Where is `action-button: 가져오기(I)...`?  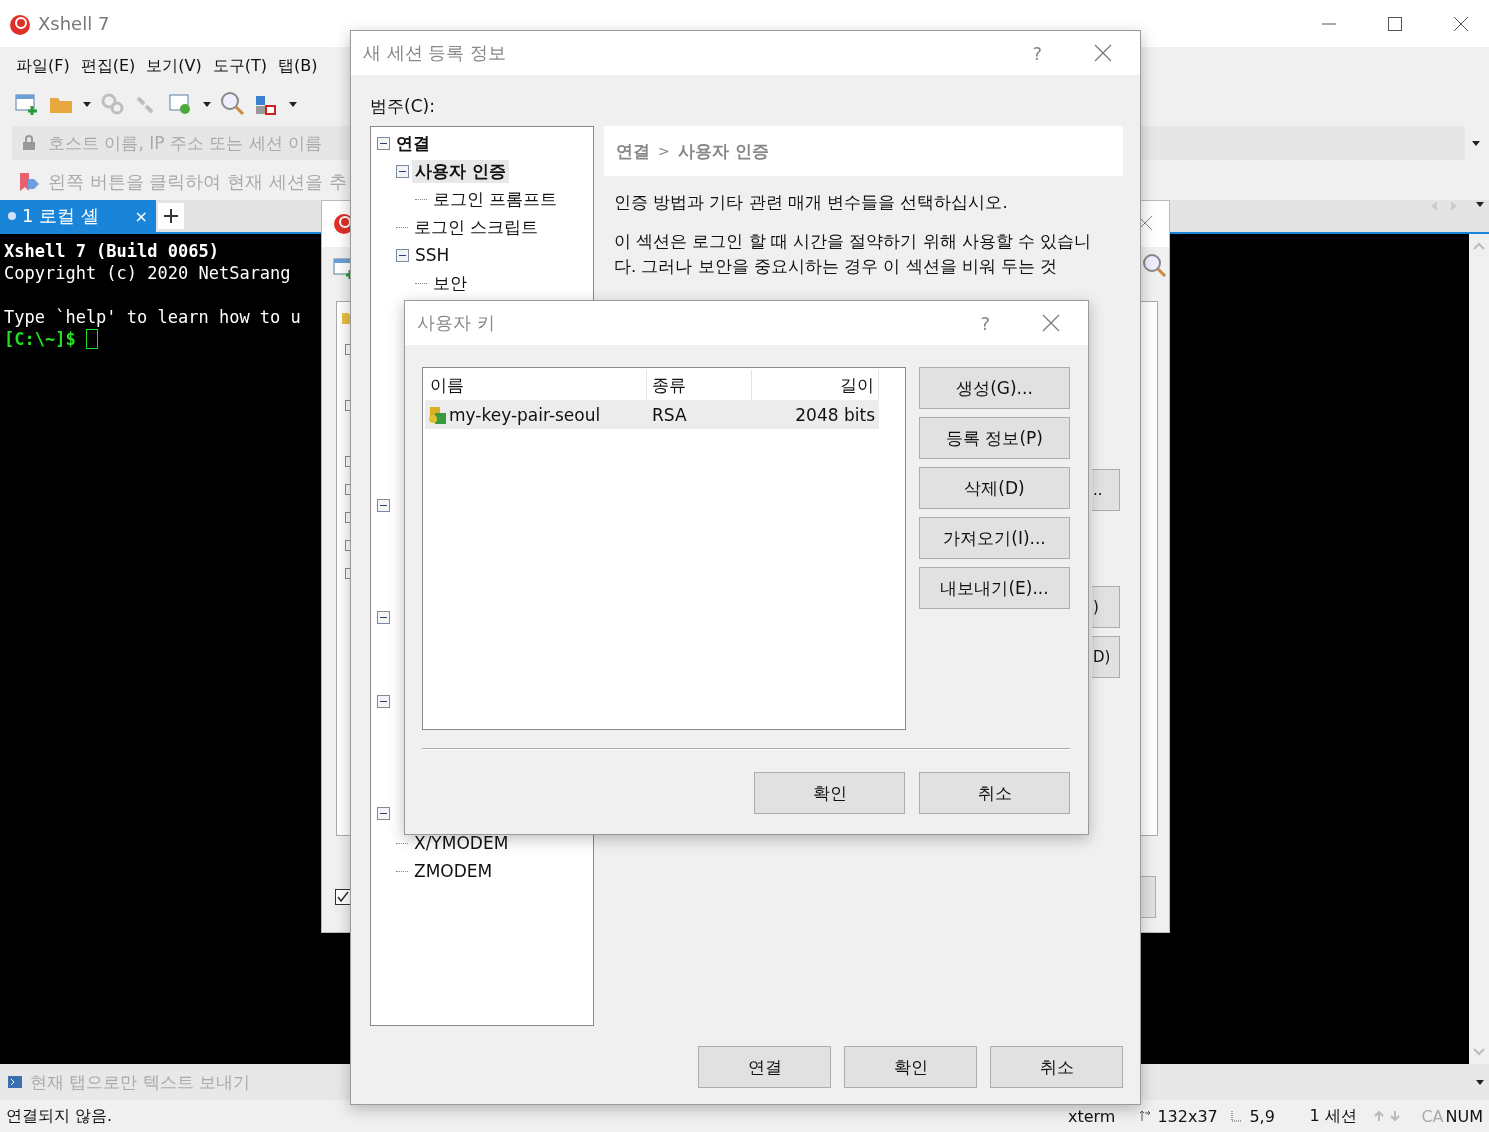
action-button: 가져오기(I)... is located at coordinates (994, 538).